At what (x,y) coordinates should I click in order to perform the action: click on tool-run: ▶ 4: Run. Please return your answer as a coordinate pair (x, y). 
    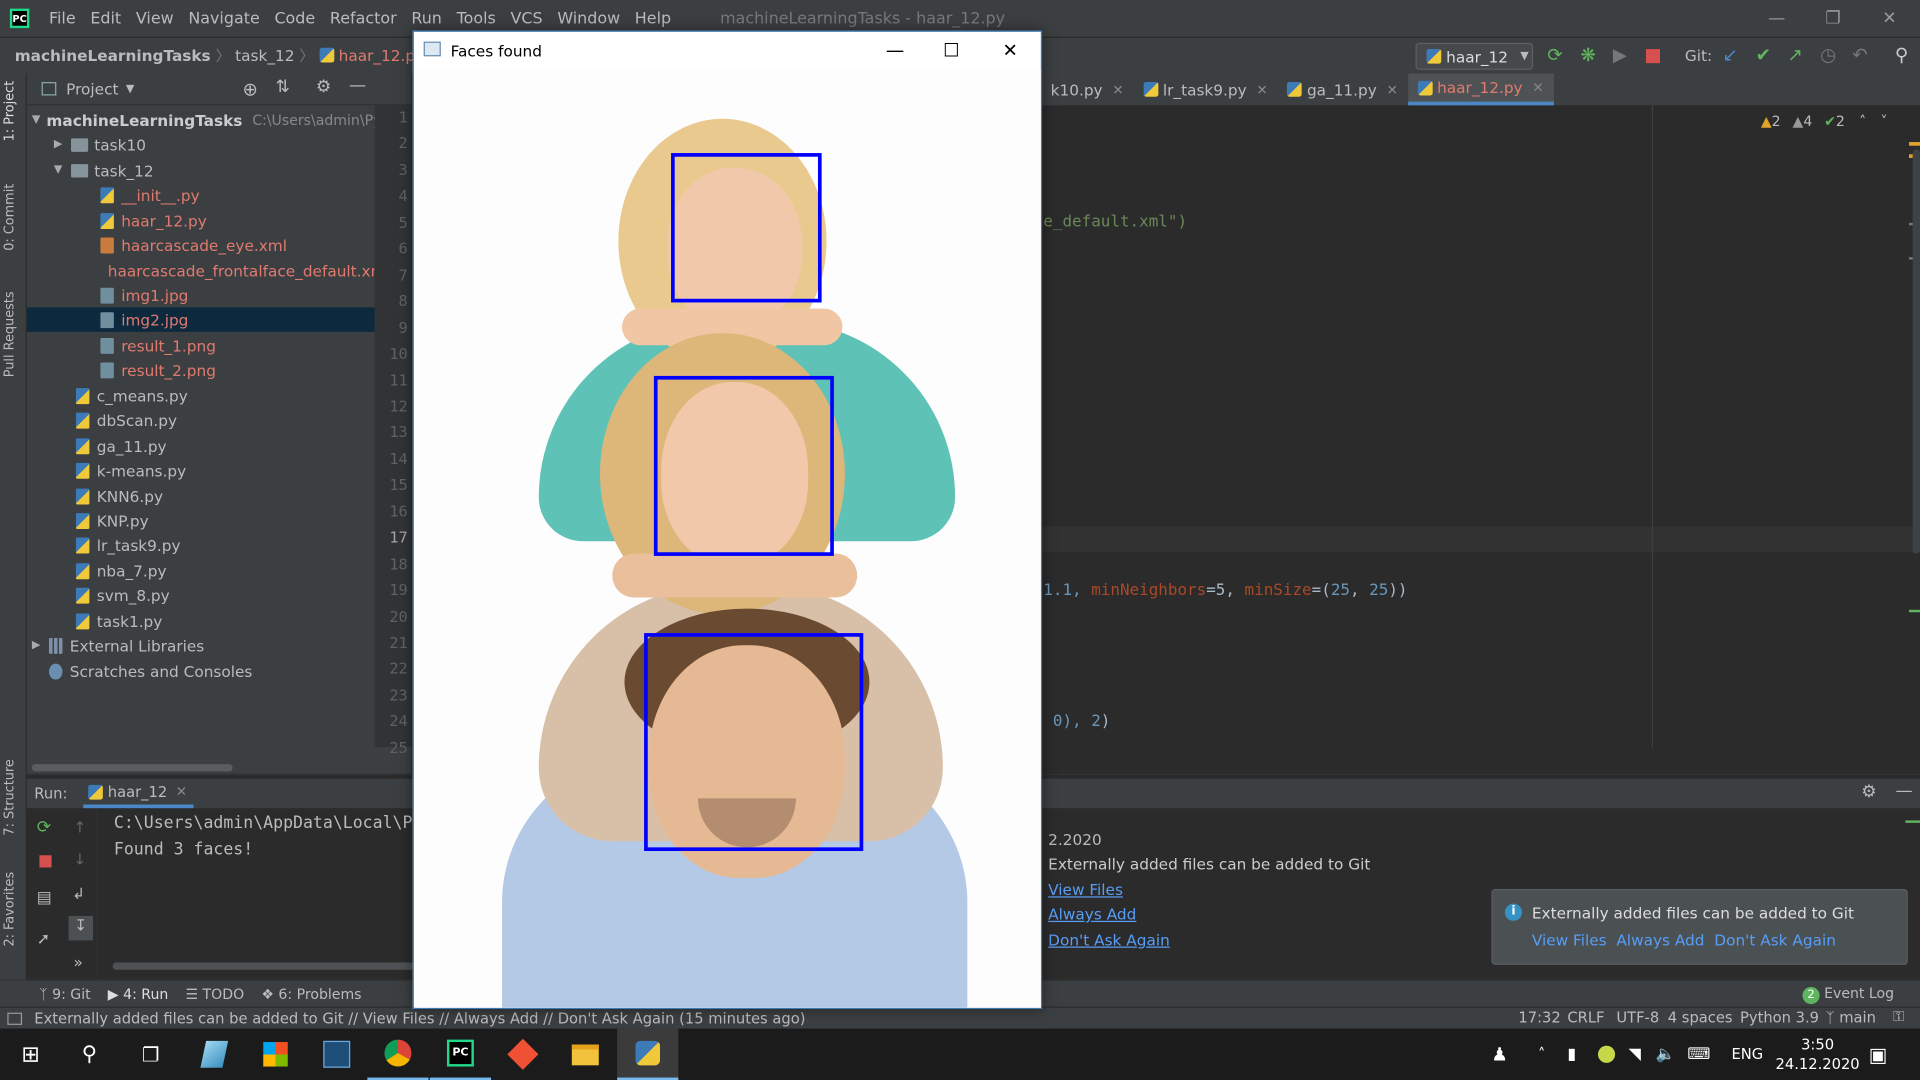
    Looking at the image, I should click on (138, 993).